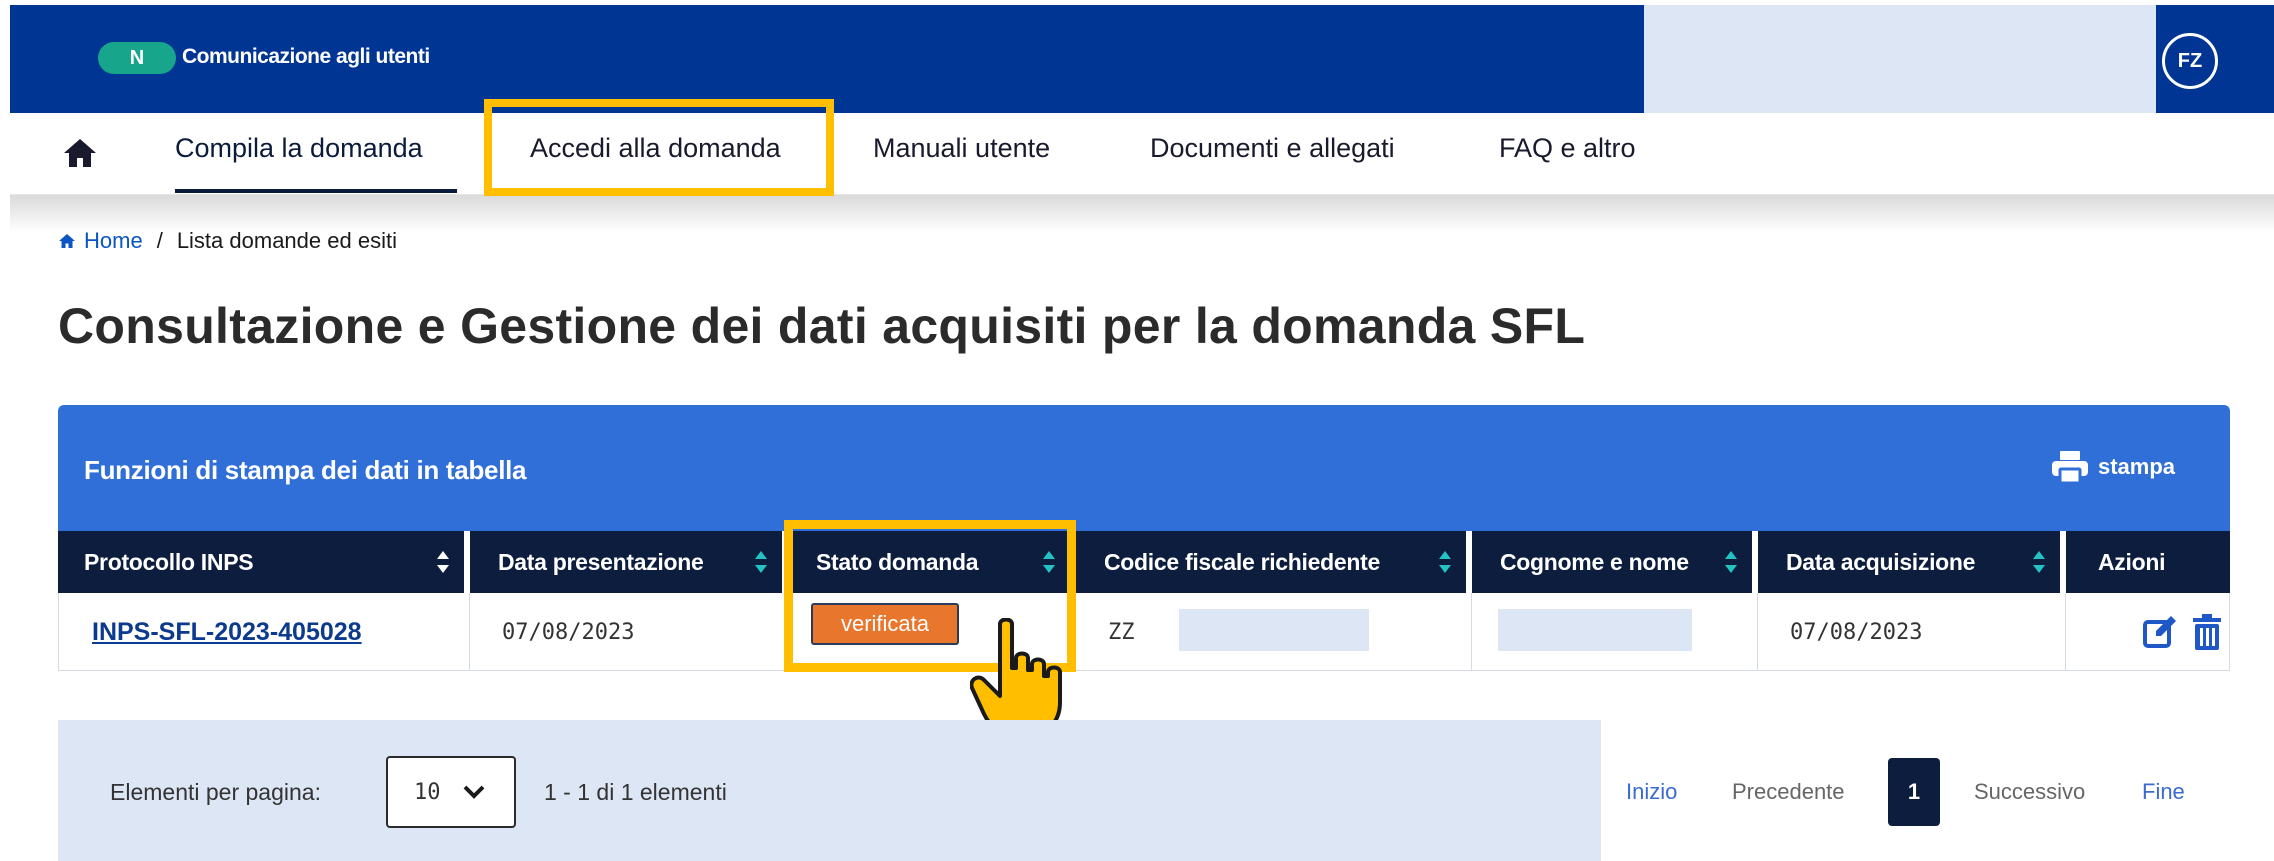  I want to click on protocollo-link: INPS-SFL-2023-405028, so click(227, 632).